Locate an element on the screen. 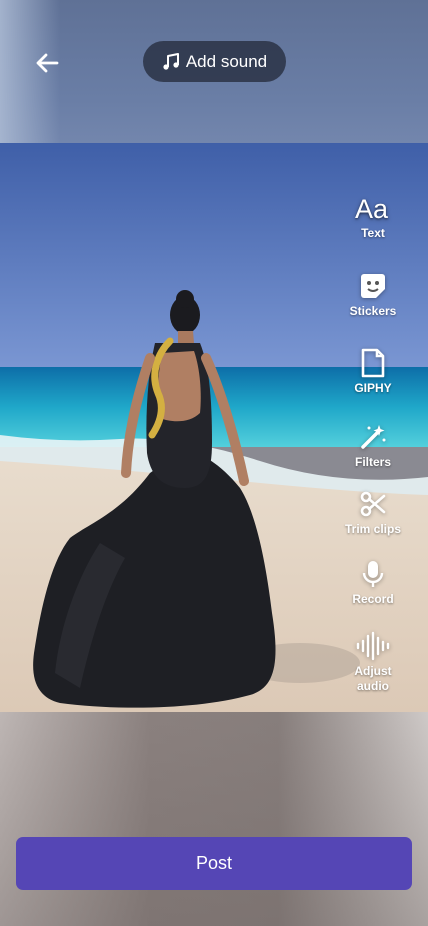 The image size is (428, 926). tool-text-label: Text is located at coordinates (373, 233).